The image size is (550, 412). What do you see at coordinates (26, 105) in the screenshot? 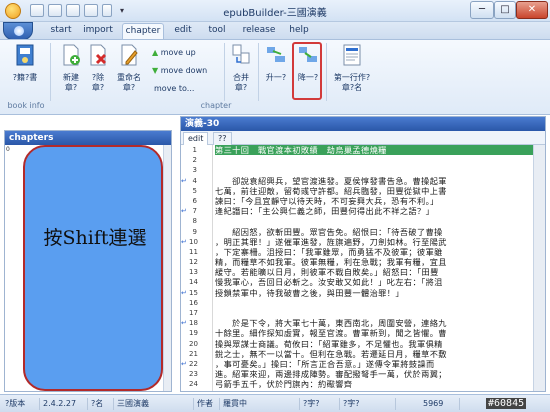
I see `group-label-book-info: book info` at bounding box center [26, 105].